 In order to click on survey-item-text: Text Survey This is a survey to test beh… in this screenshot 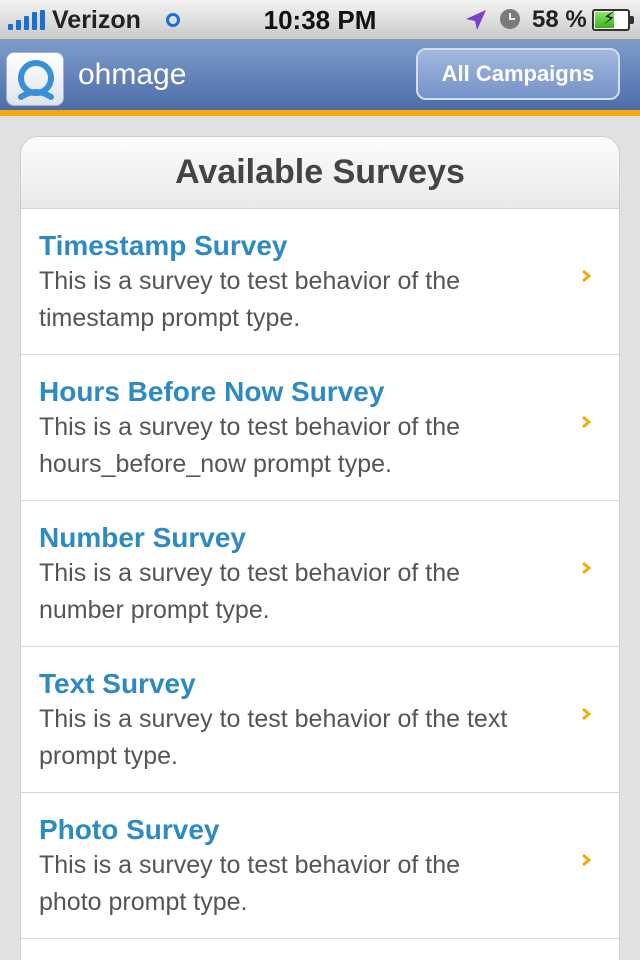, I will do `click(320, 720)`.